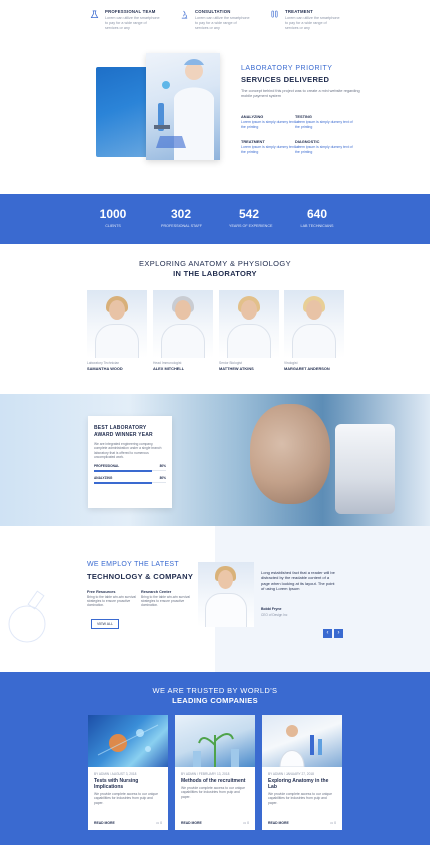 The image size is (430, 845). What do you see at coordinates (185, 15) in the screenshot?
I see `microscope-icon` at bounding box center [185, 15].